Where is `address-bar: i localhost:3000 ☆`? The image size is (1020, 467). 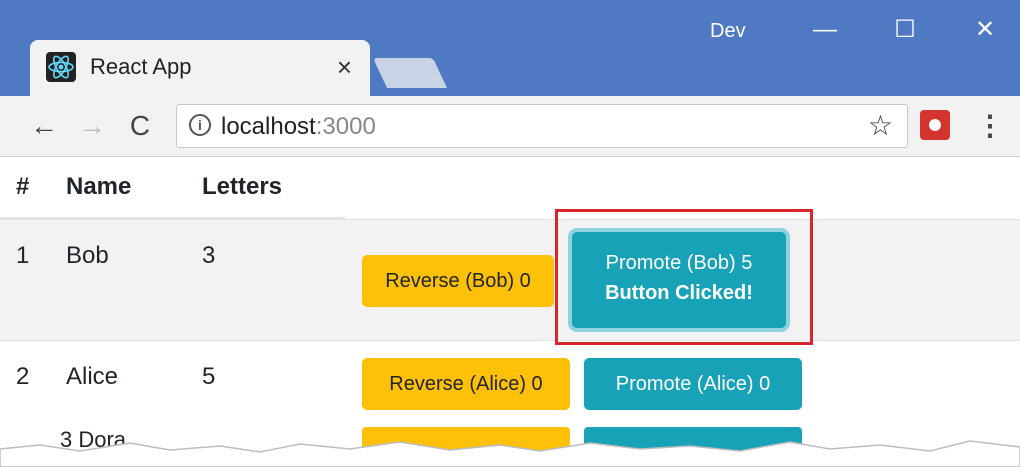 address-bar: i localhost:3000 ☆ is located at coordinates (542, 126).